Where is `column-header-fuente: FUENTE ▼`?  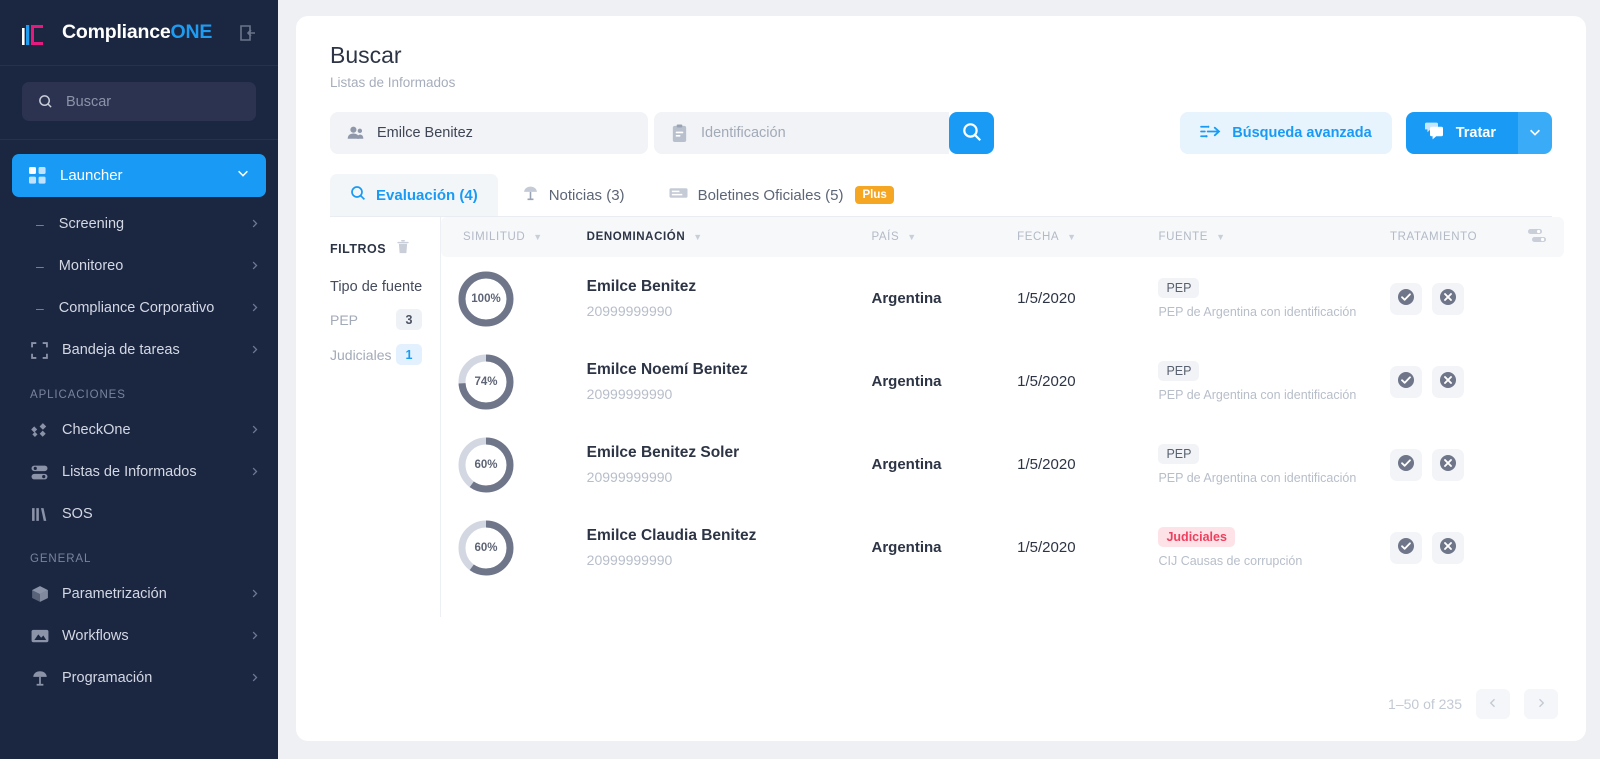 column-header-fuente: FUENTE ▼ is located at coordinates (1274, 237).